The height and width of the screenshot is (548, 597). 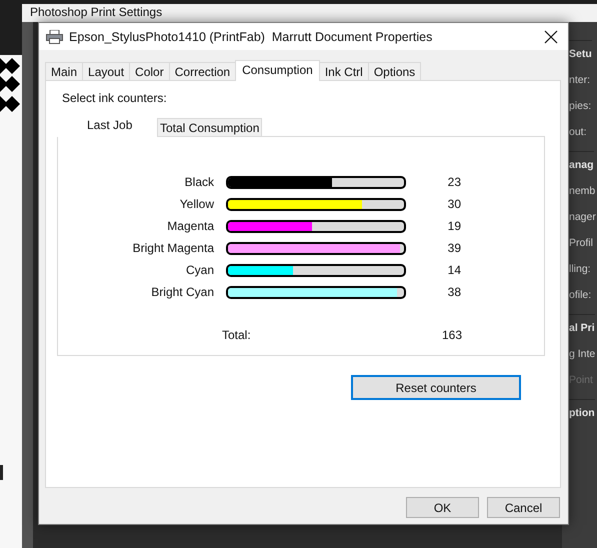 What do you see at coordinates (582, 354) in the screenshot?
I see `field-label: g Inte` at bounding box center [582, 354].